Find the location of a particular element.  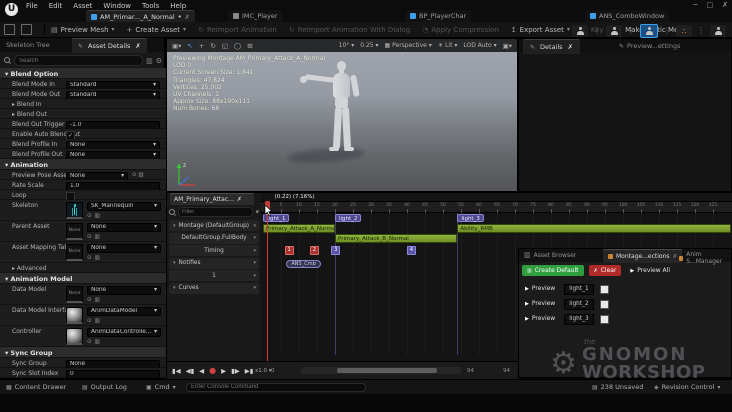

section-name-field: light_2 is located at coordinates (579, 304).